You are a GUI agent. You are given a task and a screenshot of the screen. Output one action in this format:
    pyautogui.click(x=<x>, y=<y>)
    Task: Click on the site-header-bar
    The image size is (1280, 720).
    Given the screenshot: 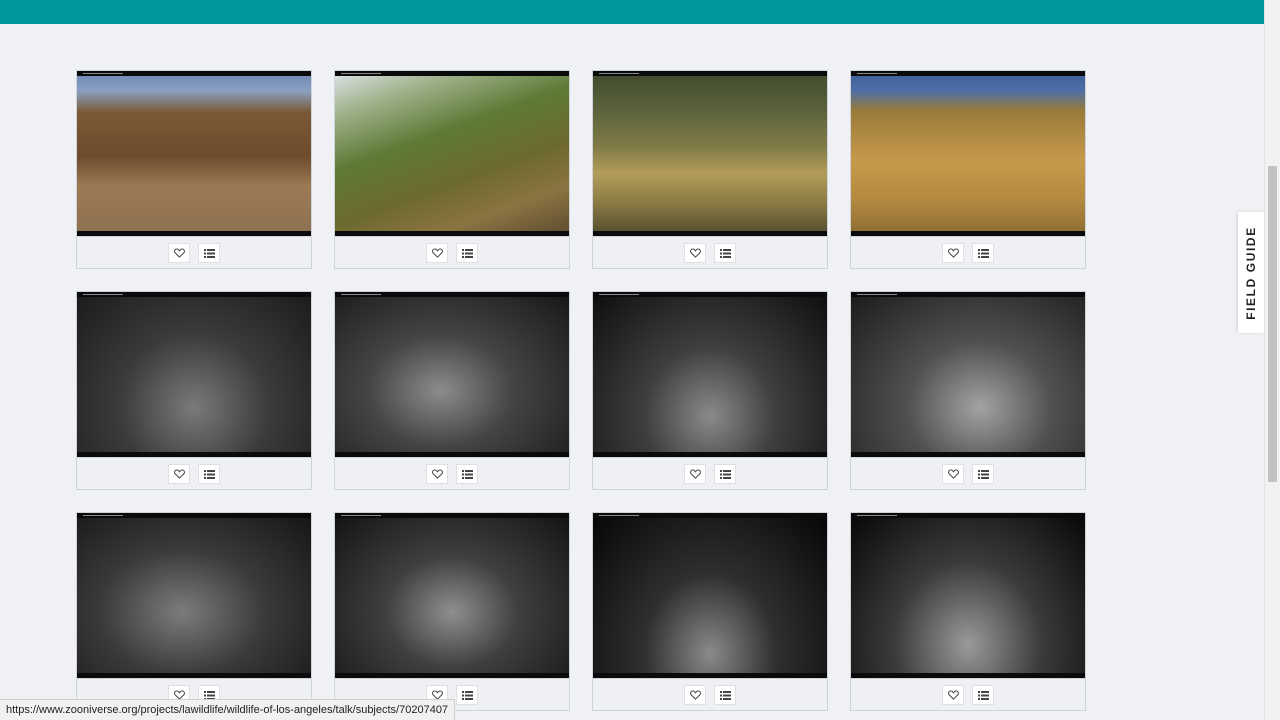 What is the action you would take?
    pyautogui.click(x=632, y=12)
    